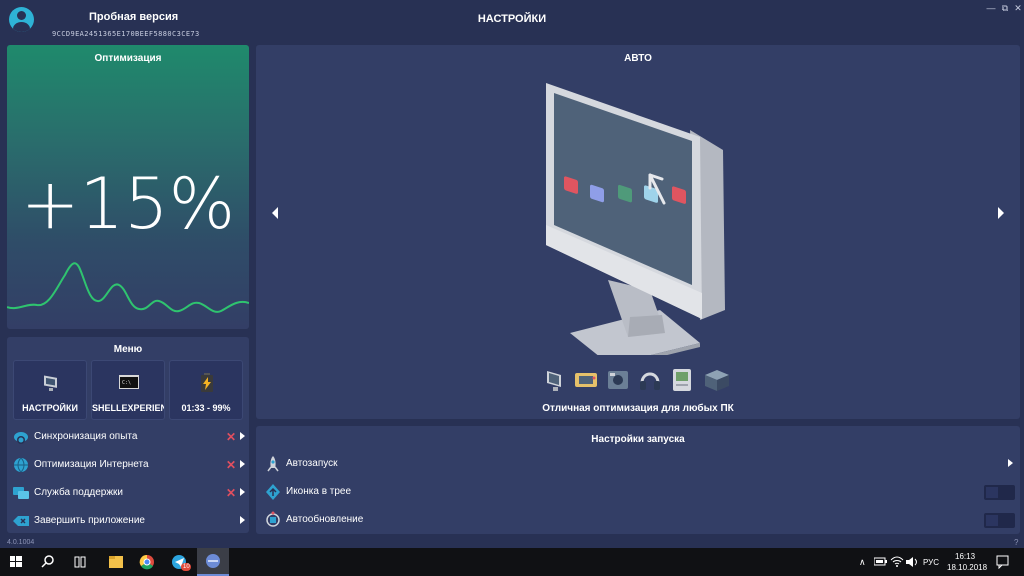 Image resolution: width=1024 pixels, height=576 pixels. I want to click on monitor-icon, so click(50, 383).